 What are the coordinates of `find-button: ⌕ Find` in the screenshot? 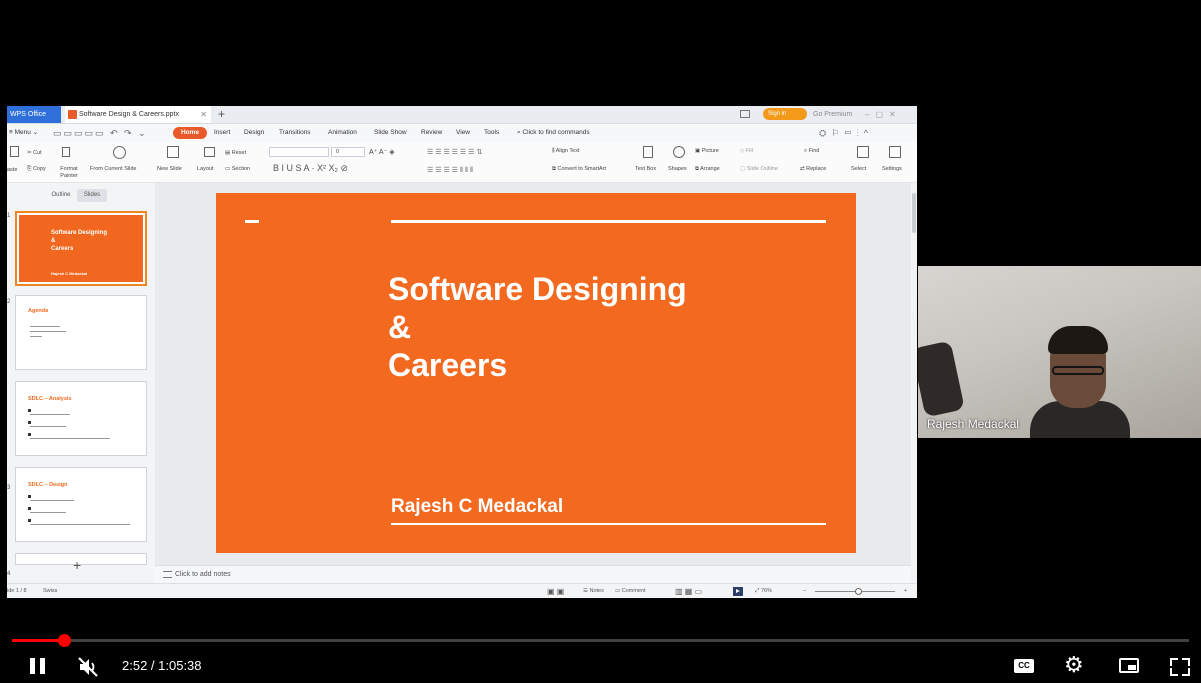 It's located at (811, 151).